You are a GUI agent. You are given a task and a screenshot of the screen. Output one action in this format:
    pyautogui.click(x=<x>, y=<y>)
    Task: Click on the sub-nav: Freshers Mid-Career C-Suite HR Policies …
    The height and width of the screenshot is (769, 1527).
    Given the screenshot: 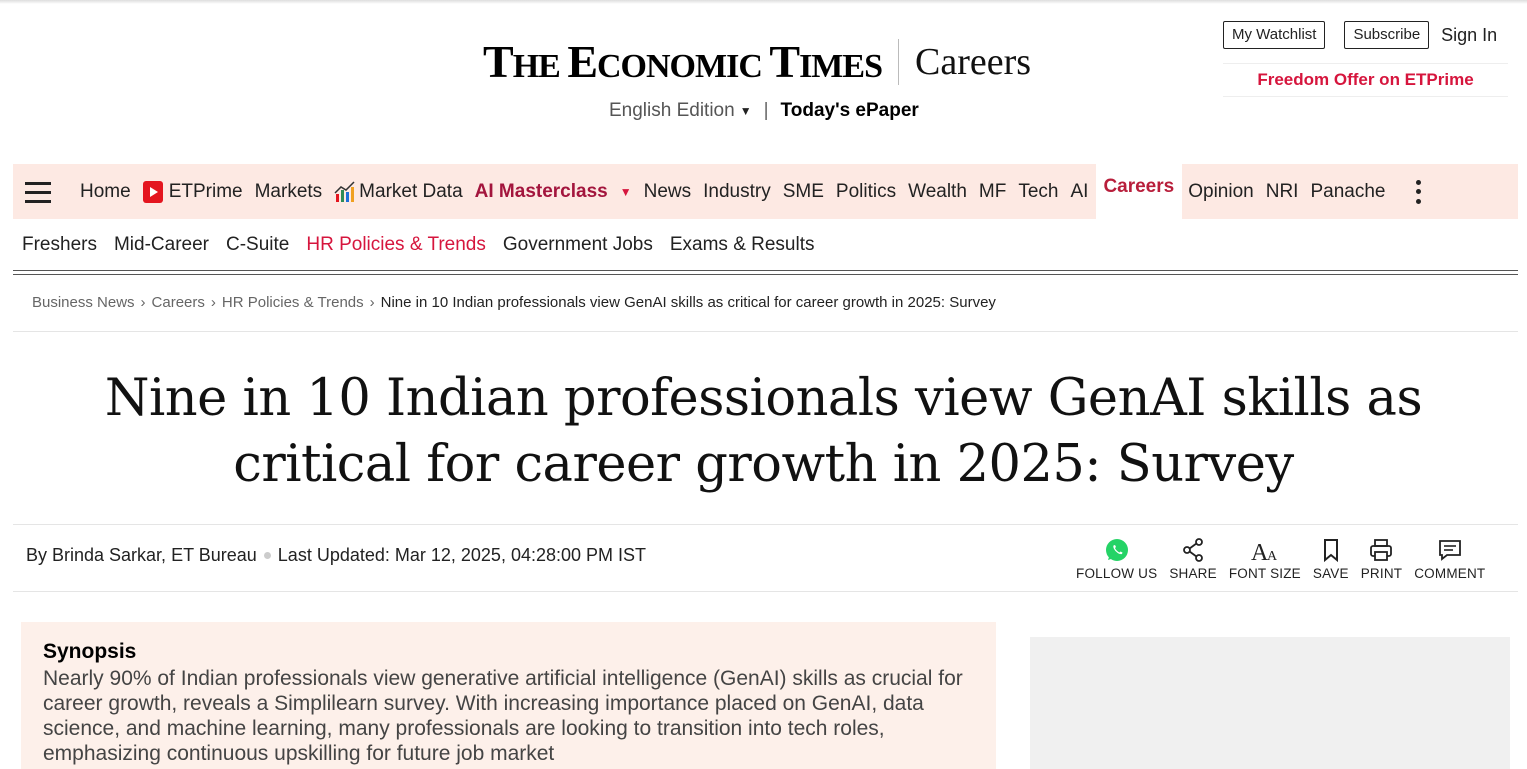 What is the action you would take?
    pyautogui.click(x=427, y=245)
    